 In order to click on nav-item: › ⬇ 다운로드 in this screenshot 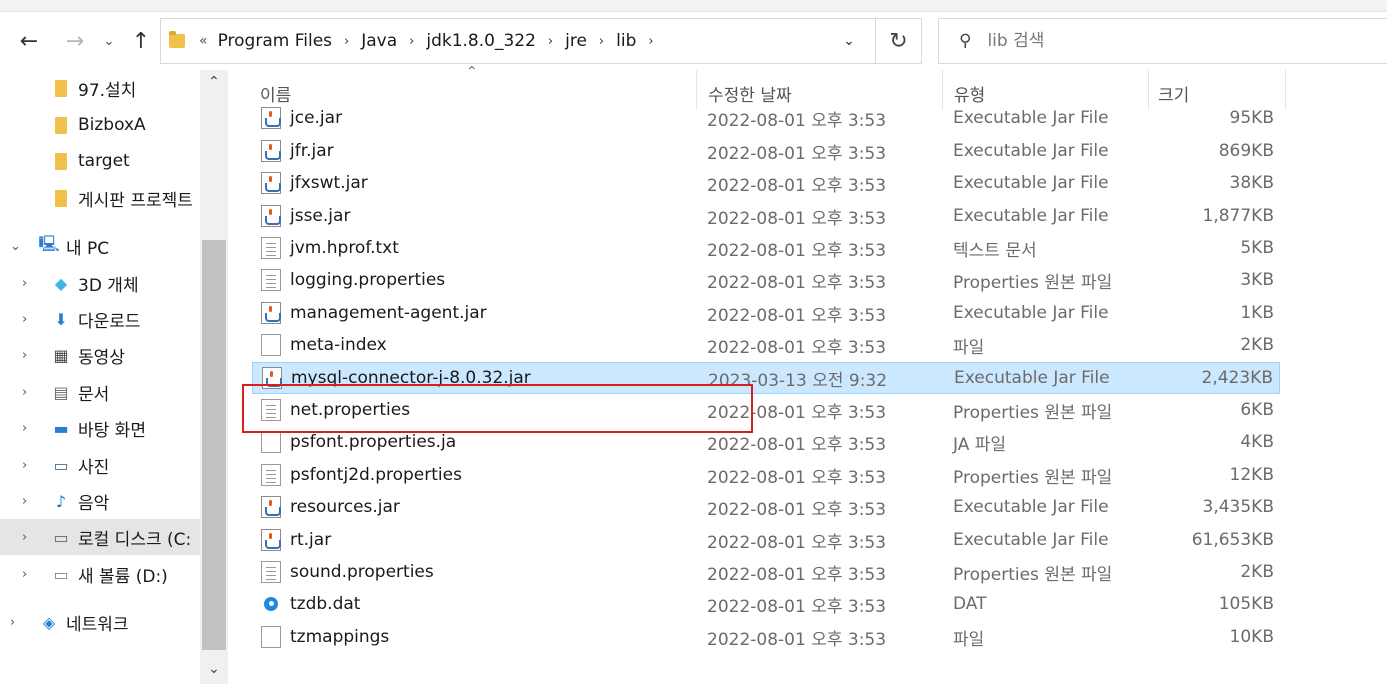, I will do `click(100, 319)`.